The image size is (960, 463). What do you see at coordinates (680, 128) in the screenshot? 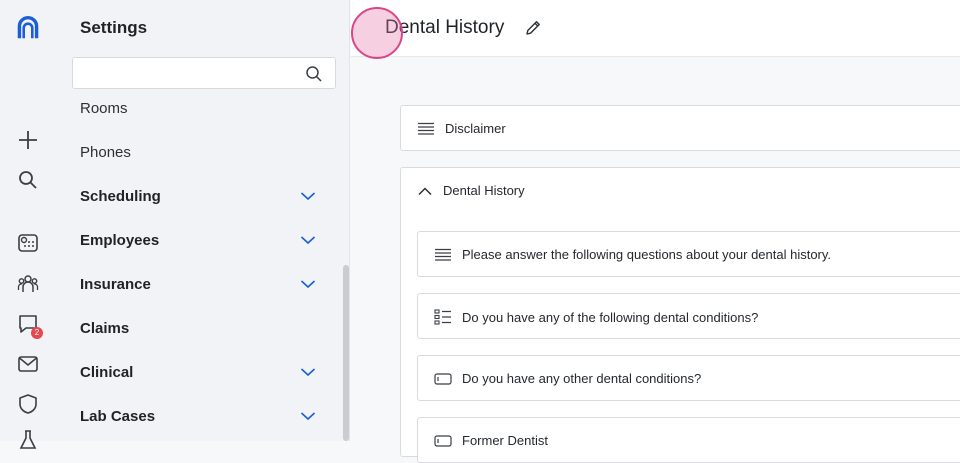
I see `section-card-disclaimer: Disclaimer` at bounding box center [680, 128].